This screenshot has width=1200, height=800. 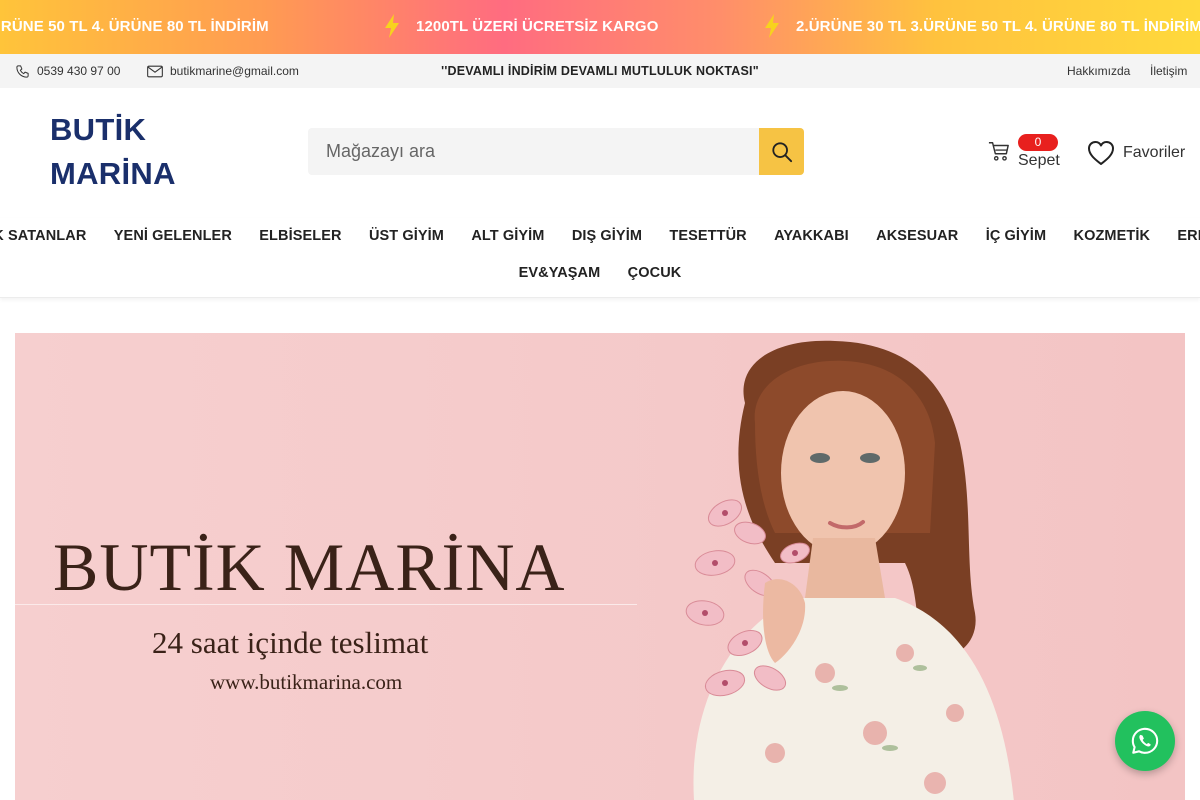 I want to click on about-link: Hakkımızda, so click(x=1098, y=71).